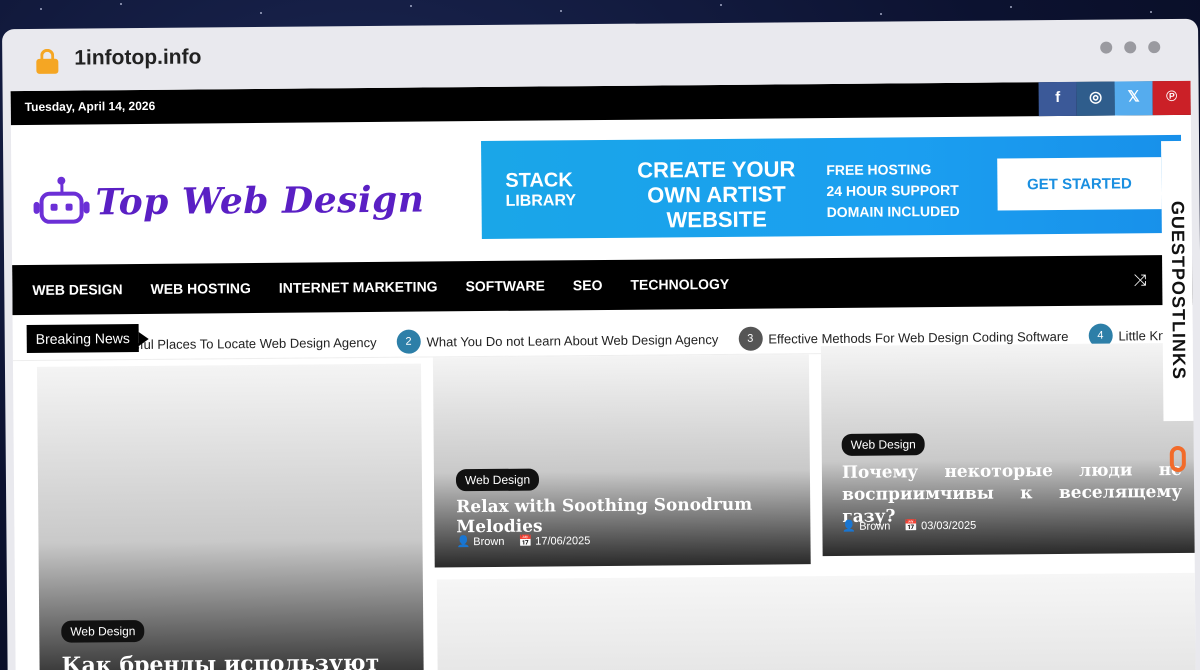  Describe the element at coordinates (541, 201) in the screenshot. I see `banner-brand-sub: LIBRARY` at that location.